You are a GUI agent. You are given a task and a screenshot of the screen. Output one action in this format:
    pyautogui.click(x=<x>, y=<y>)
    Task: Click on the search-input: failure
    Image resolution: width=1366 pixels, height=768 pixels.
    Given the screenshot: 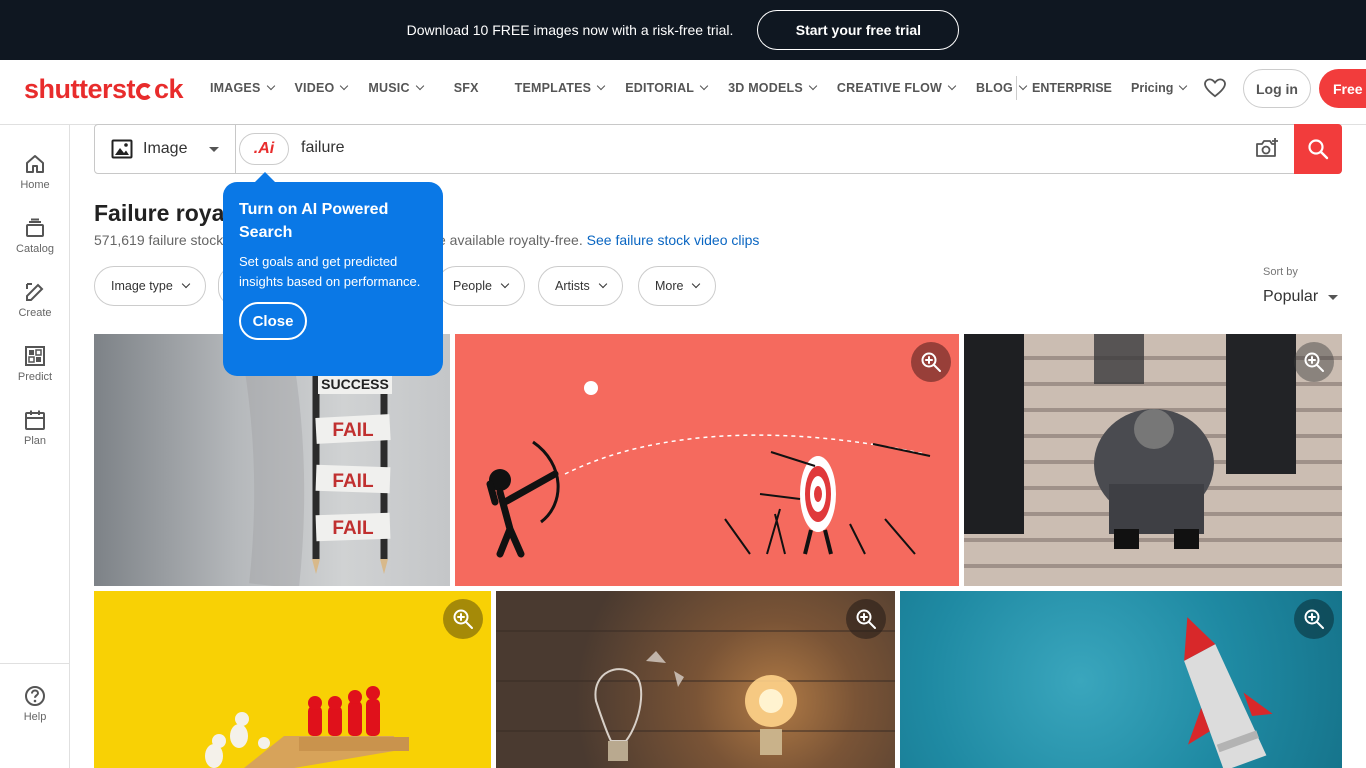 What is the action you would take?
    pyautogui.click(x=323, y=148)
    